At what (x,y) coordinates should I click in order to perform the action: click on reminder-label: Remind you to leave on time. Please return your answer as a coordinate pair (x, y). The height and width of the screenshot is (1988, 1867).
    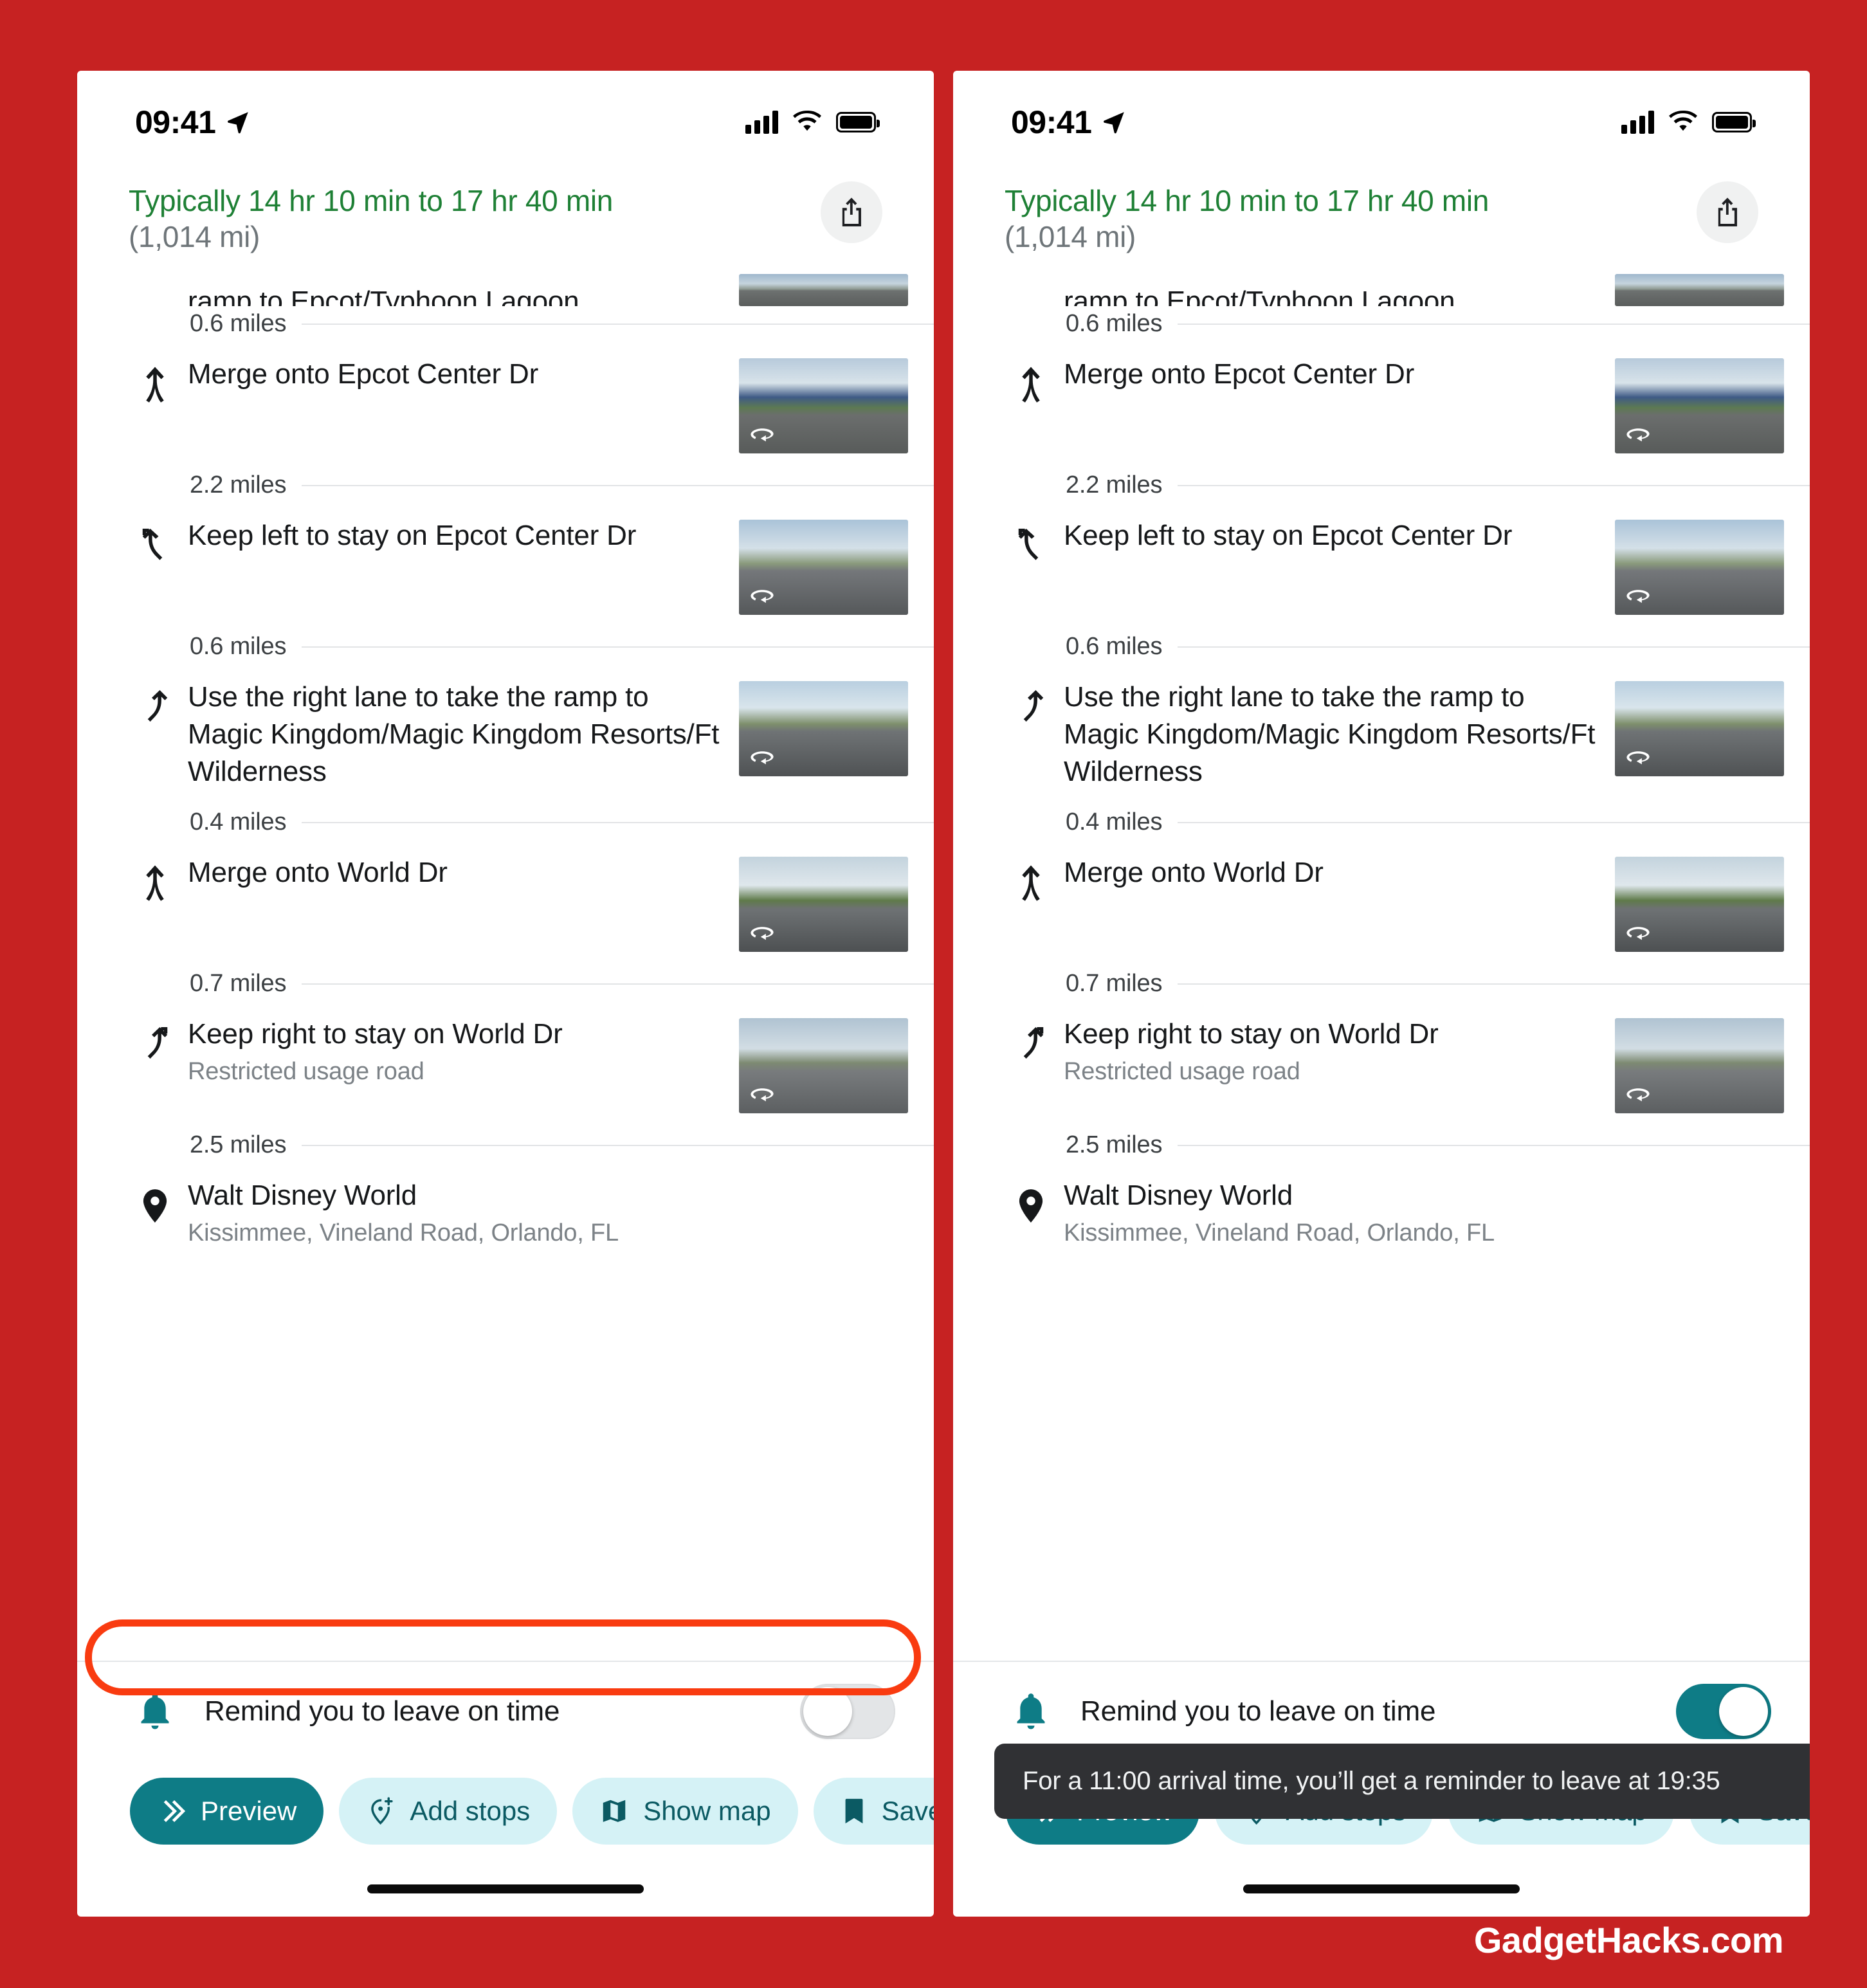
    Looking at the image, I should click on (382, 1711).